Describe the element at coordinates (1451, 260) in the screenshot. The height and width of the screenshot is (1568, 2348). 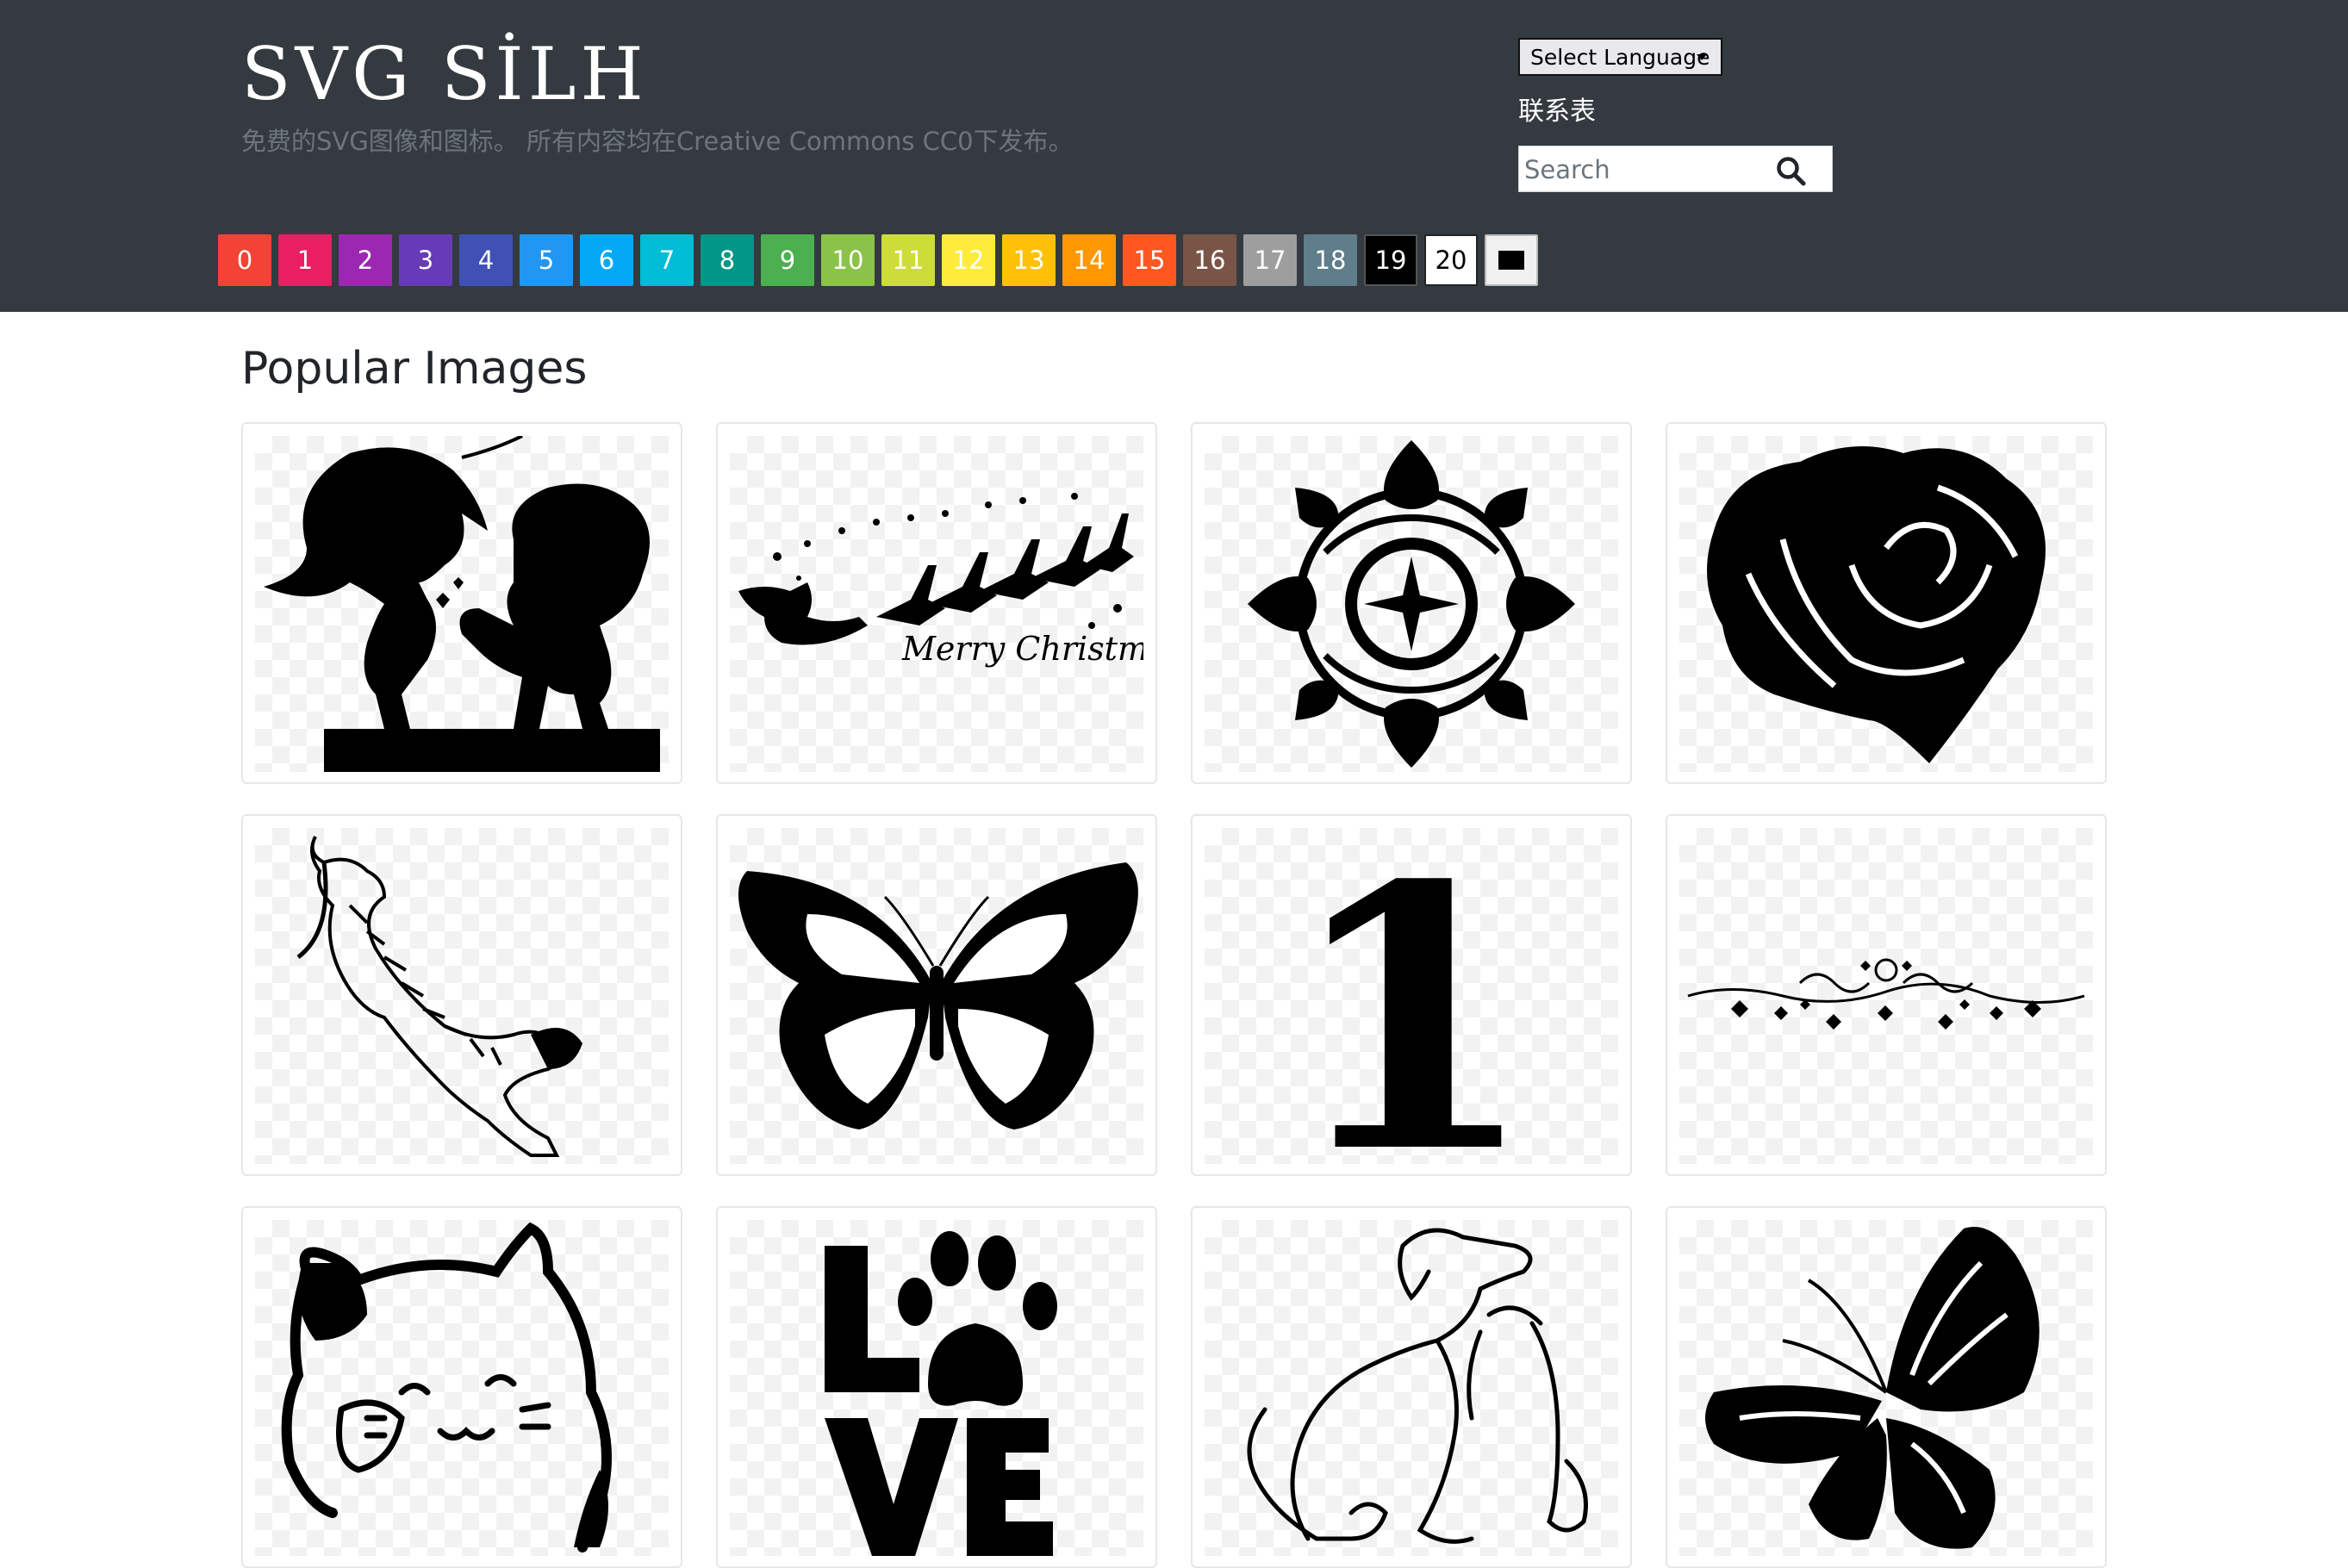
I see `color-filter-20: 20` at that location.